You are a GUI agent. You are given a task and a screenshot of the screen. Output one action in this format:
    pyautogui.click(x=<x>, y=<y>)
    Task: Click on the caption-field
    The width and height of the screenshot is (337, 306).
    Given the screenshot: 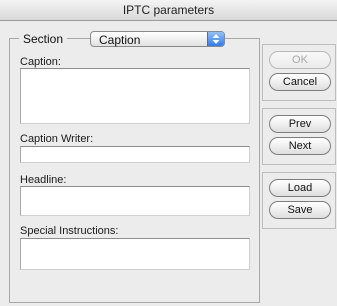 What is the action you would take?
    pyautogui.click(x=135, y=96)
    